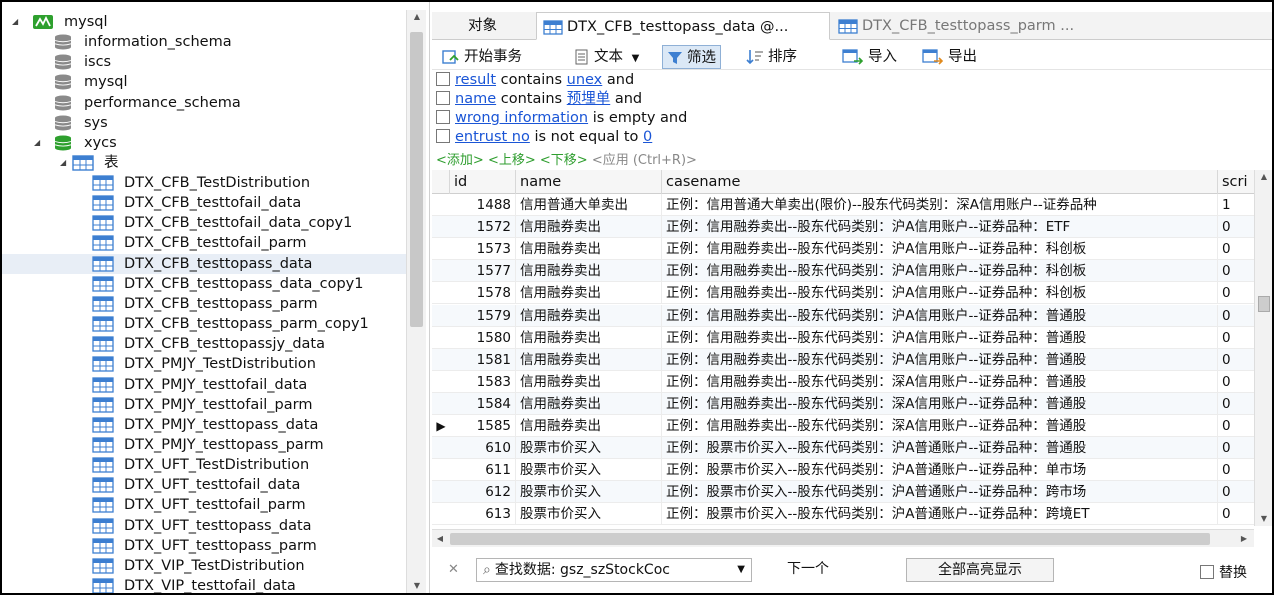  Describe the element at coordinates (204, 284) in the screenshot. I see `tree-table-item: DTX_CFB_testtopass_data_copy1` at that location.